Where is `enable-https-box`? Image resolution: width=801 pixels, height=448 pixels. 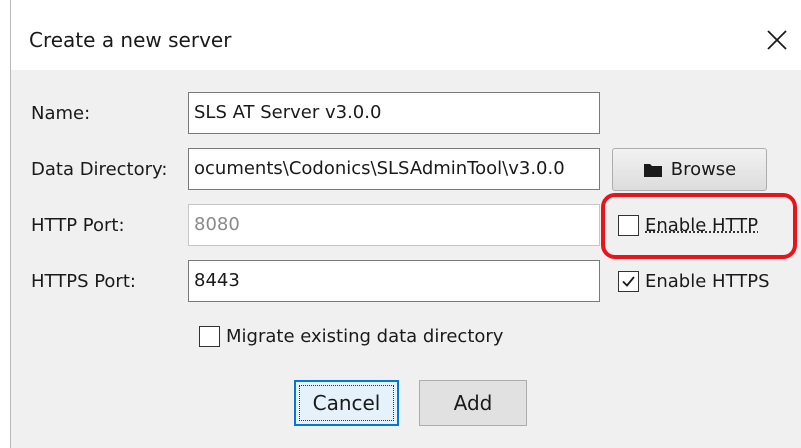 enable-https-box is located at coordinates (628, 281).